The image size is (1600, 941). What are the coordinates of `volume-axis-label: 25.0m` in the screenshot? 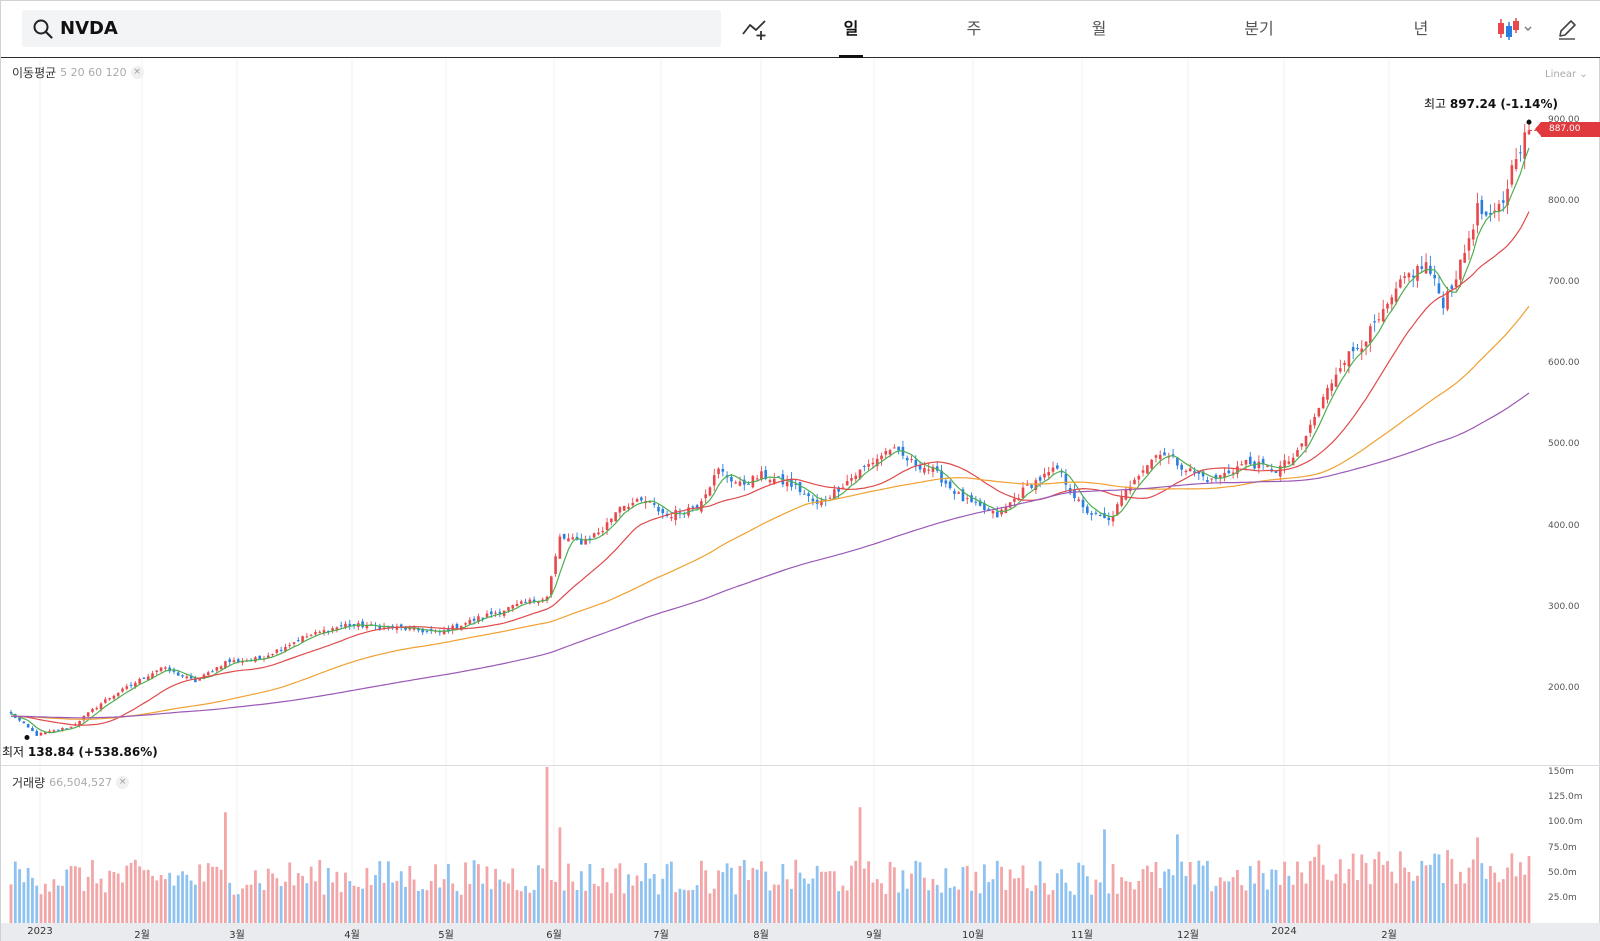 It's located at (1562, 897).